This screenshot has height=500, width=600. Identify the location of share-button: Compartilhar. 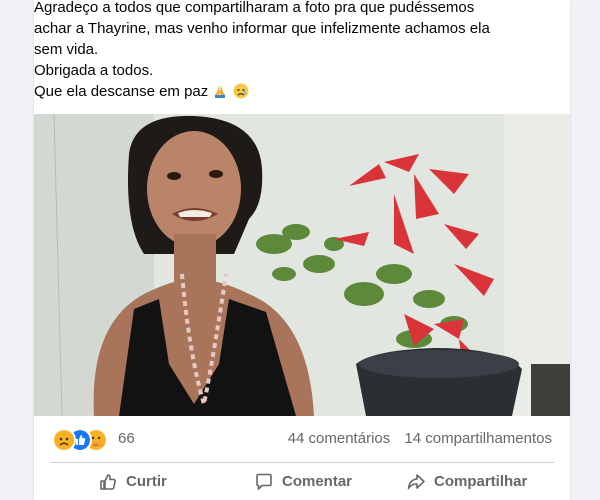
(466, 481).